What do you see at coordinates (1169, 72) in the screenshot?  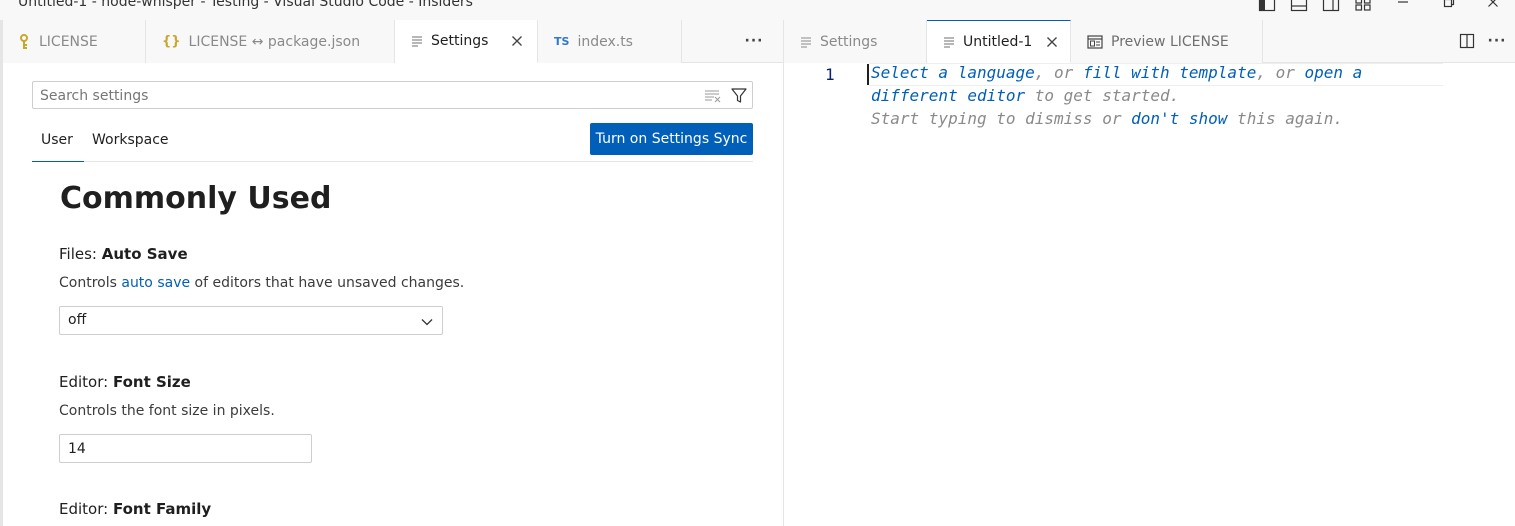 I see `fill-template-link: fill with template` at bounding box center [1169, 72].